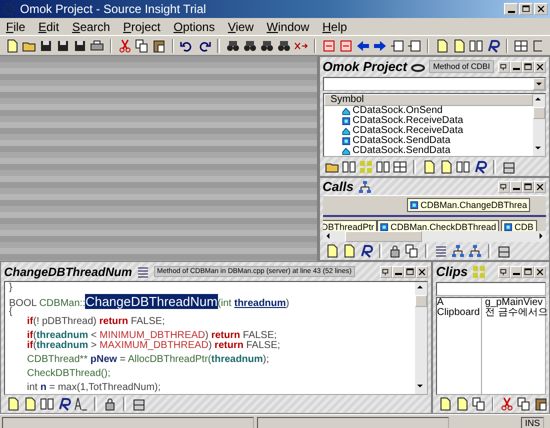 The width and height of the screenshot is (550, 428). Describe the element at coordinates (350, 225) in the screenshot. I see `call-node: DBThreadPtr` at that location.